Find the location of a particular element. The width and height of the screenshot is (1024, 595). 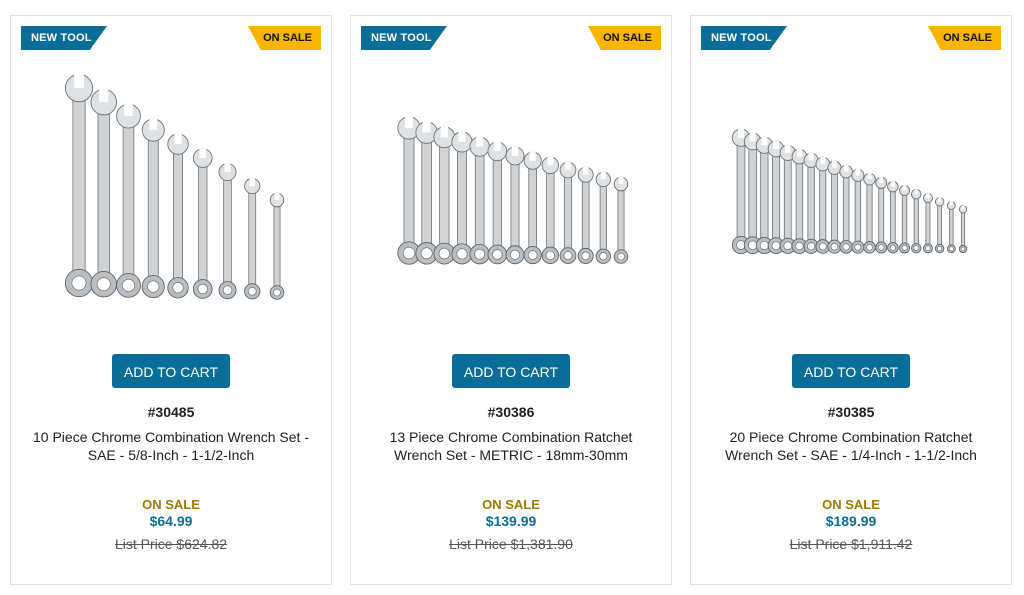

combination-wrench-set-image is located at coordinates (174, 186).